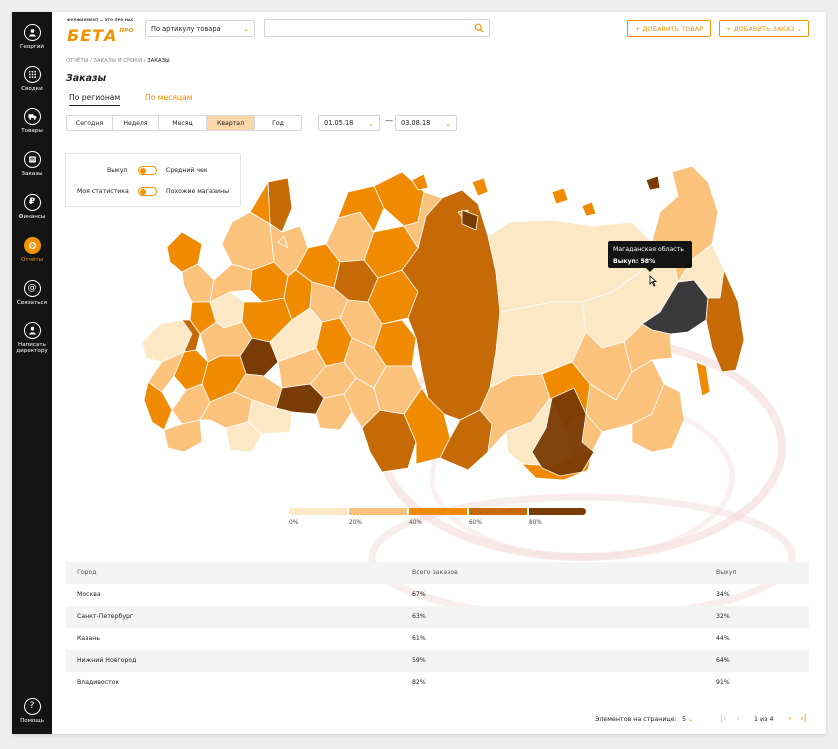  Describe the element at coordinates (419, 660) in the screenshot. I see `cell-total-orders: 59%` at that location.